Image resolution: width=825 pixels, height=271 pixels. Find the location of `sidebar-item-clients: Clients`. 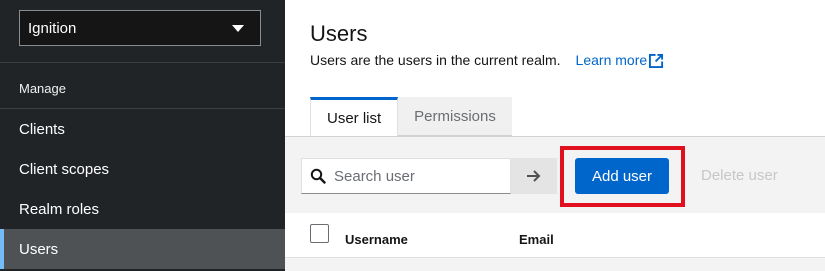

sidebar-item-clients: Clients is located at coordinates (142, 129).